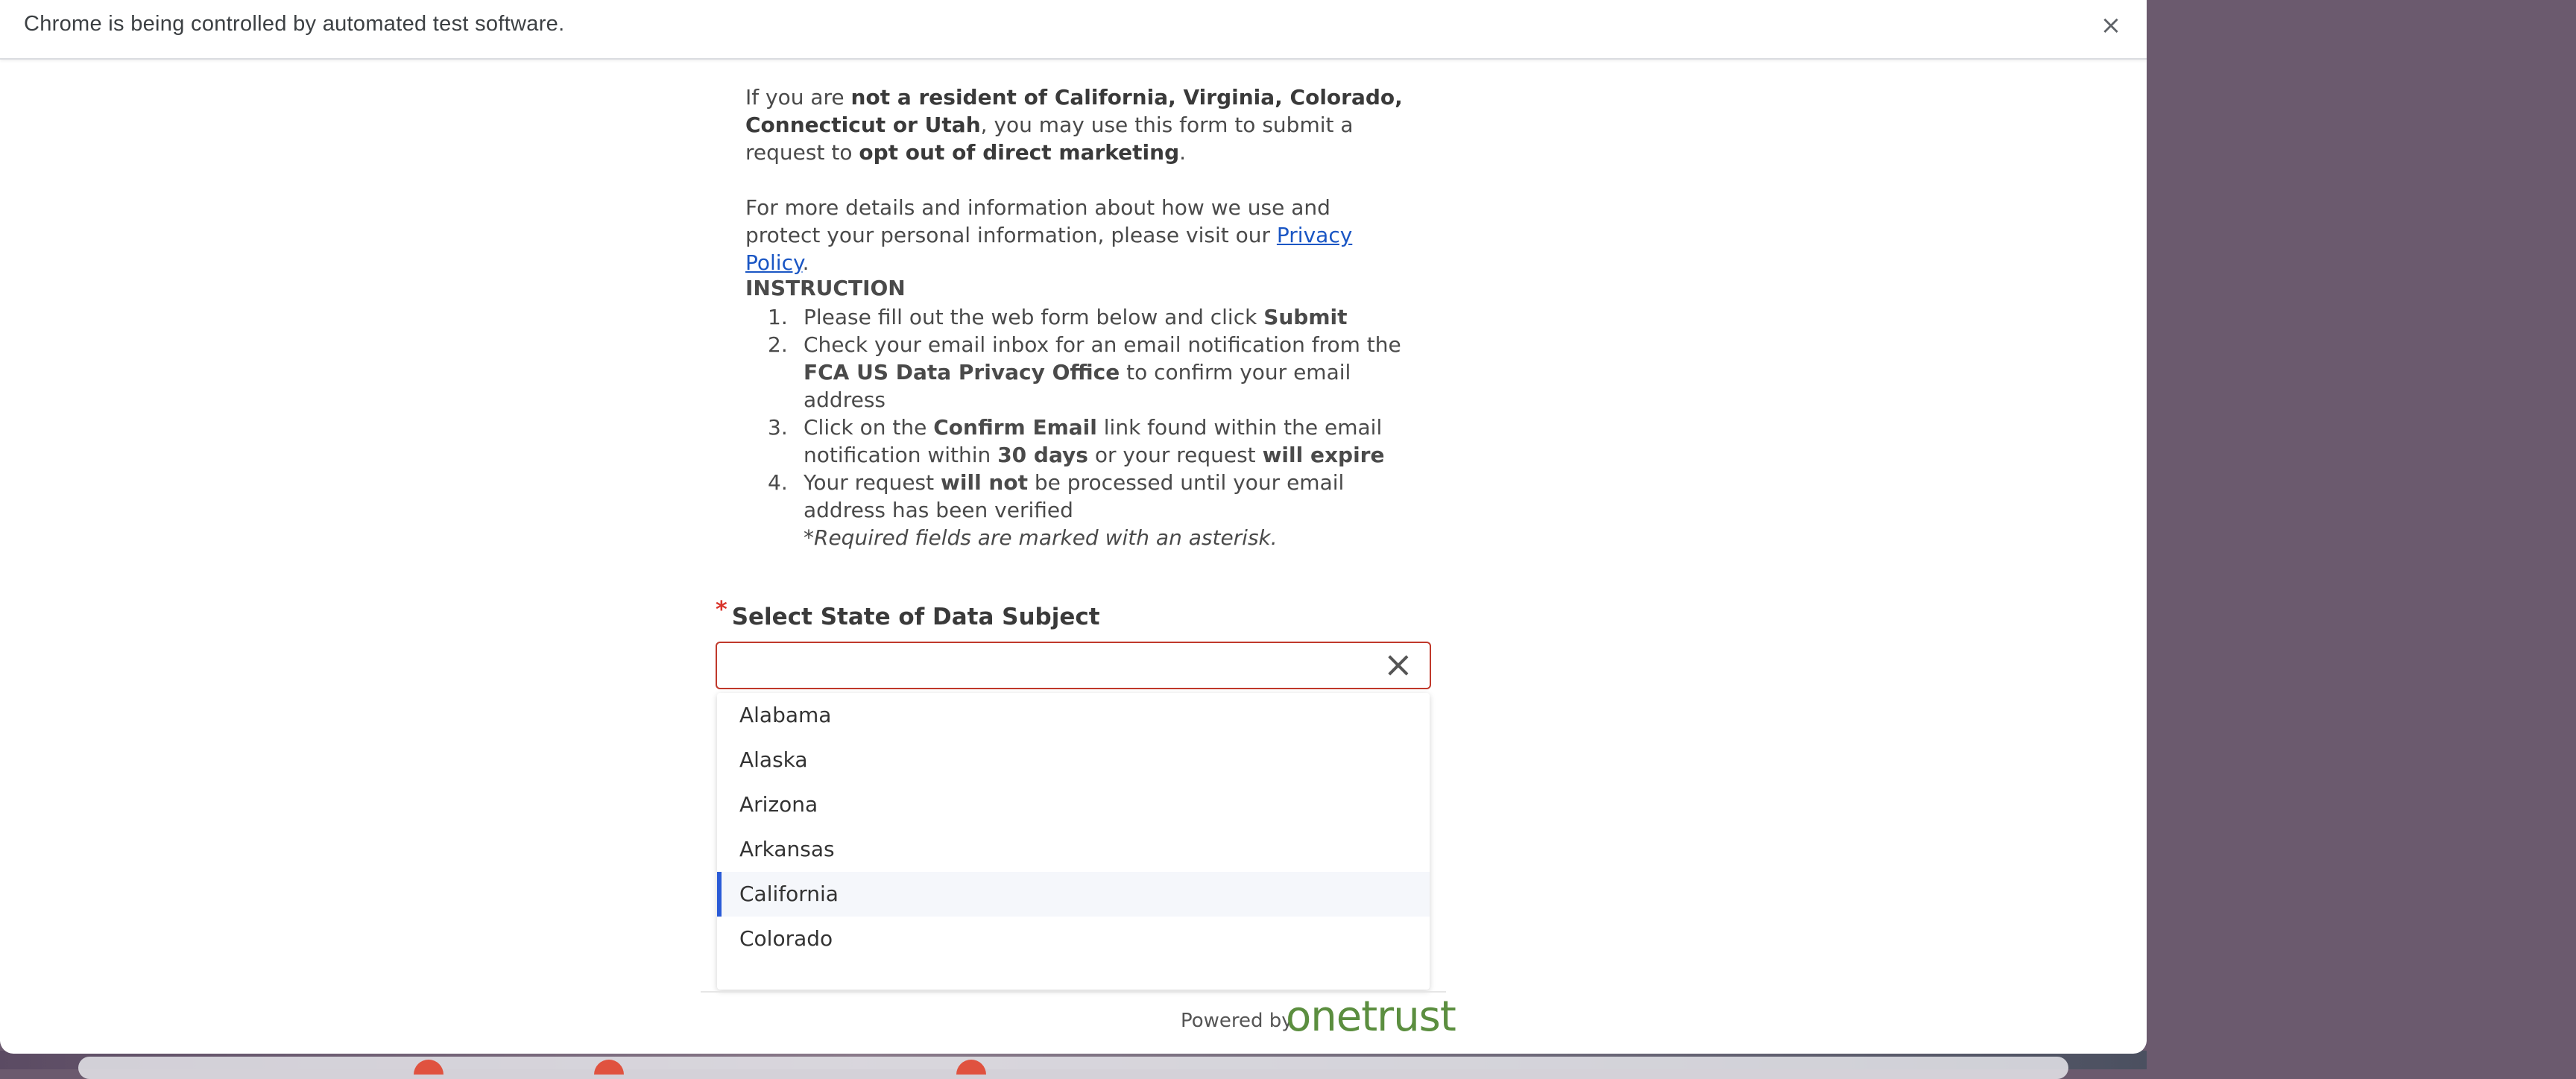  Describe the element at coordinates (1073, 665) in the screenshot. I see `state-select: ×` at that location.